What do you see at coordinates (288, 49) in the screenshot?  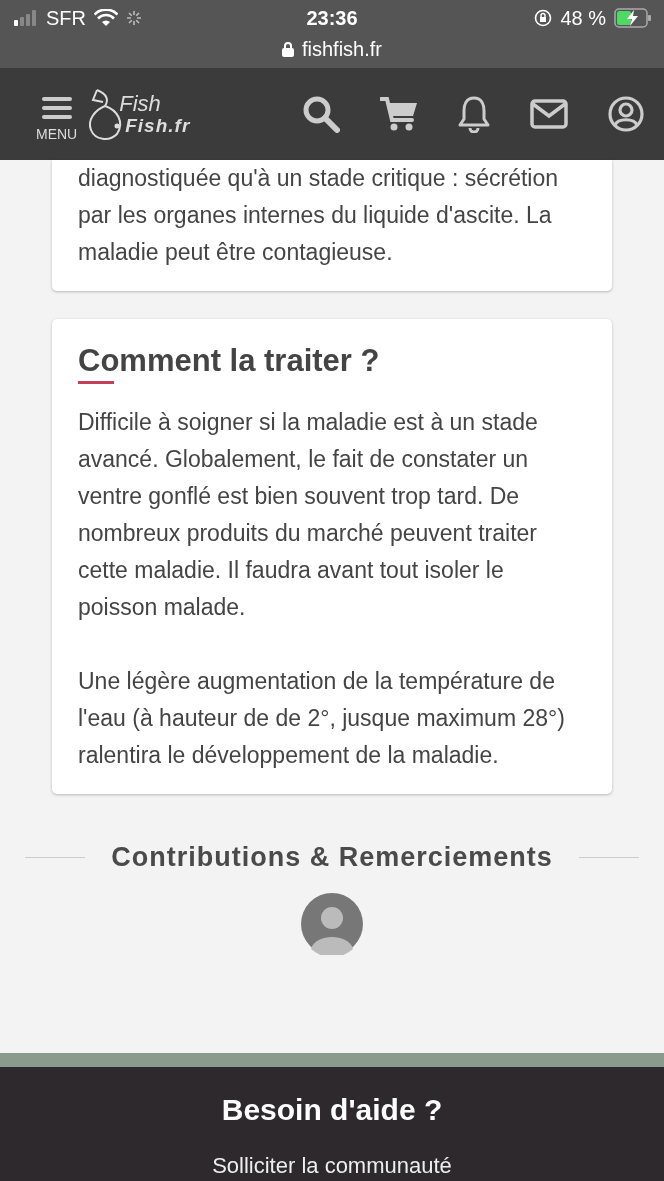 I see `lock-icon` at bounding box center [288, 49].